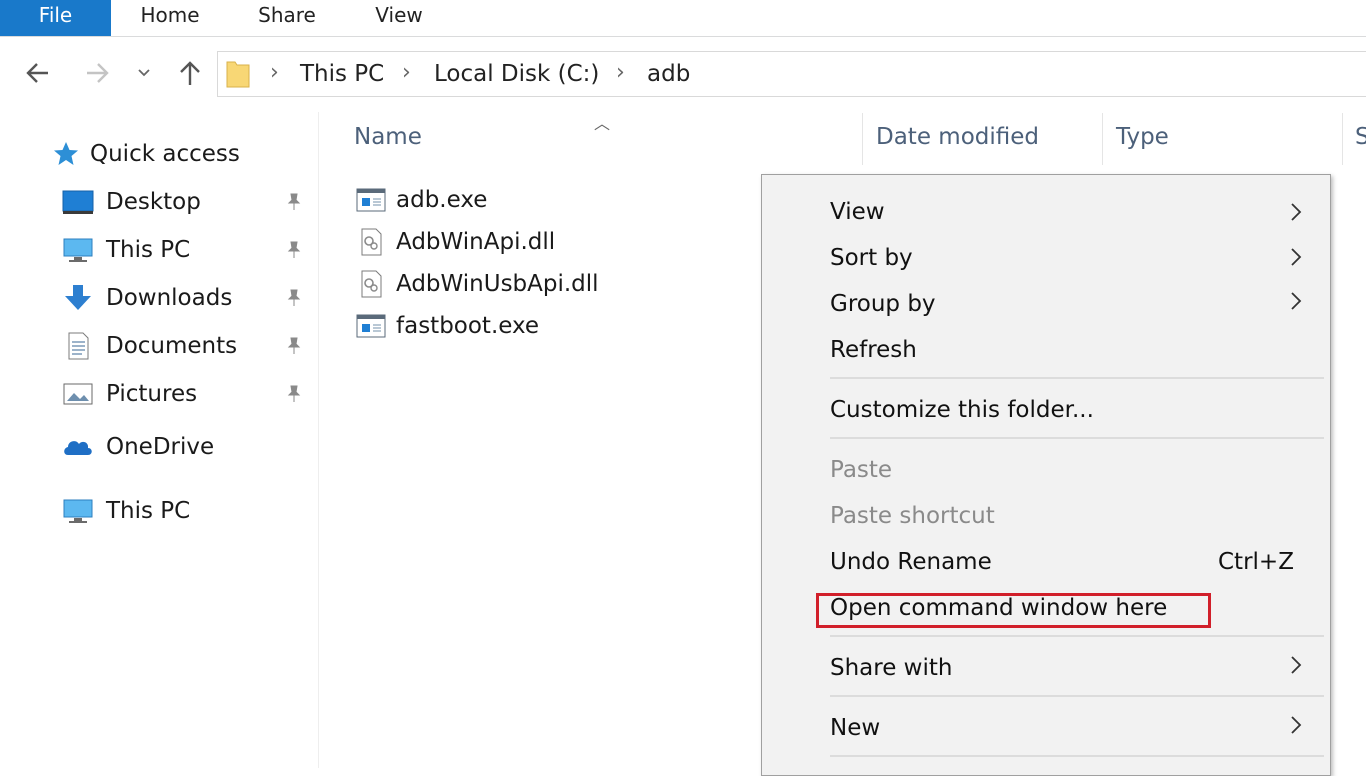 This screenshot has height=776, width=1366. I want to click on nav-item-onedrive: OneDrive, so click(159, 447).